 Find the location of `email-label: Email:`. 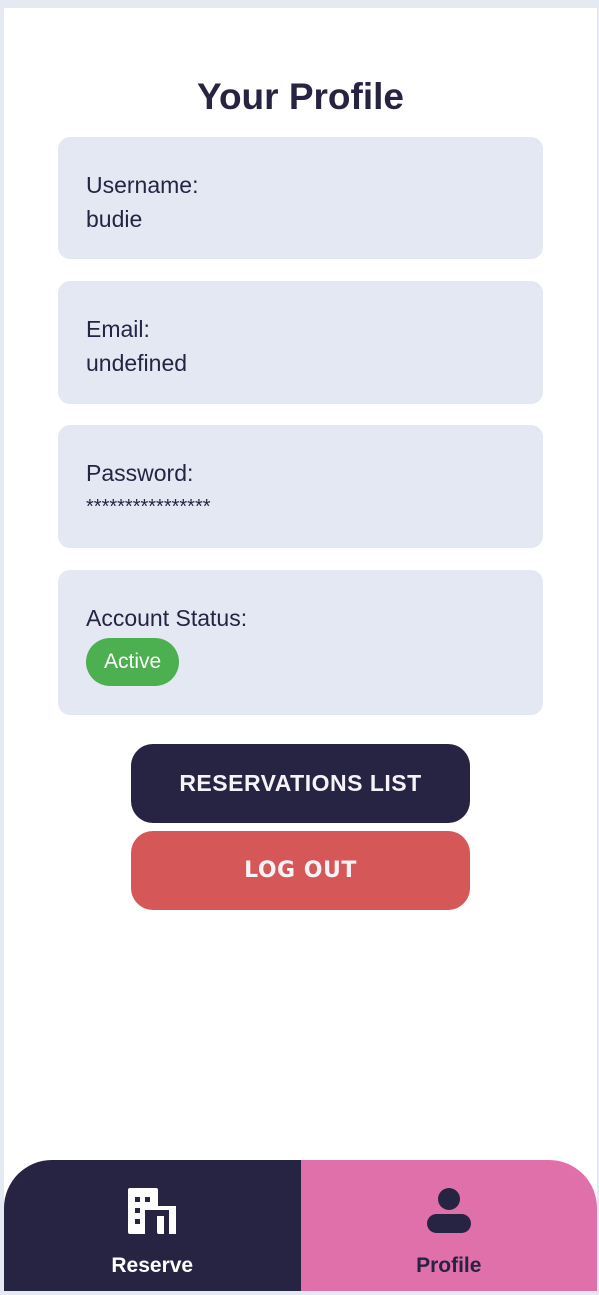

email-label: Email: is located at coordinates (118, 329).